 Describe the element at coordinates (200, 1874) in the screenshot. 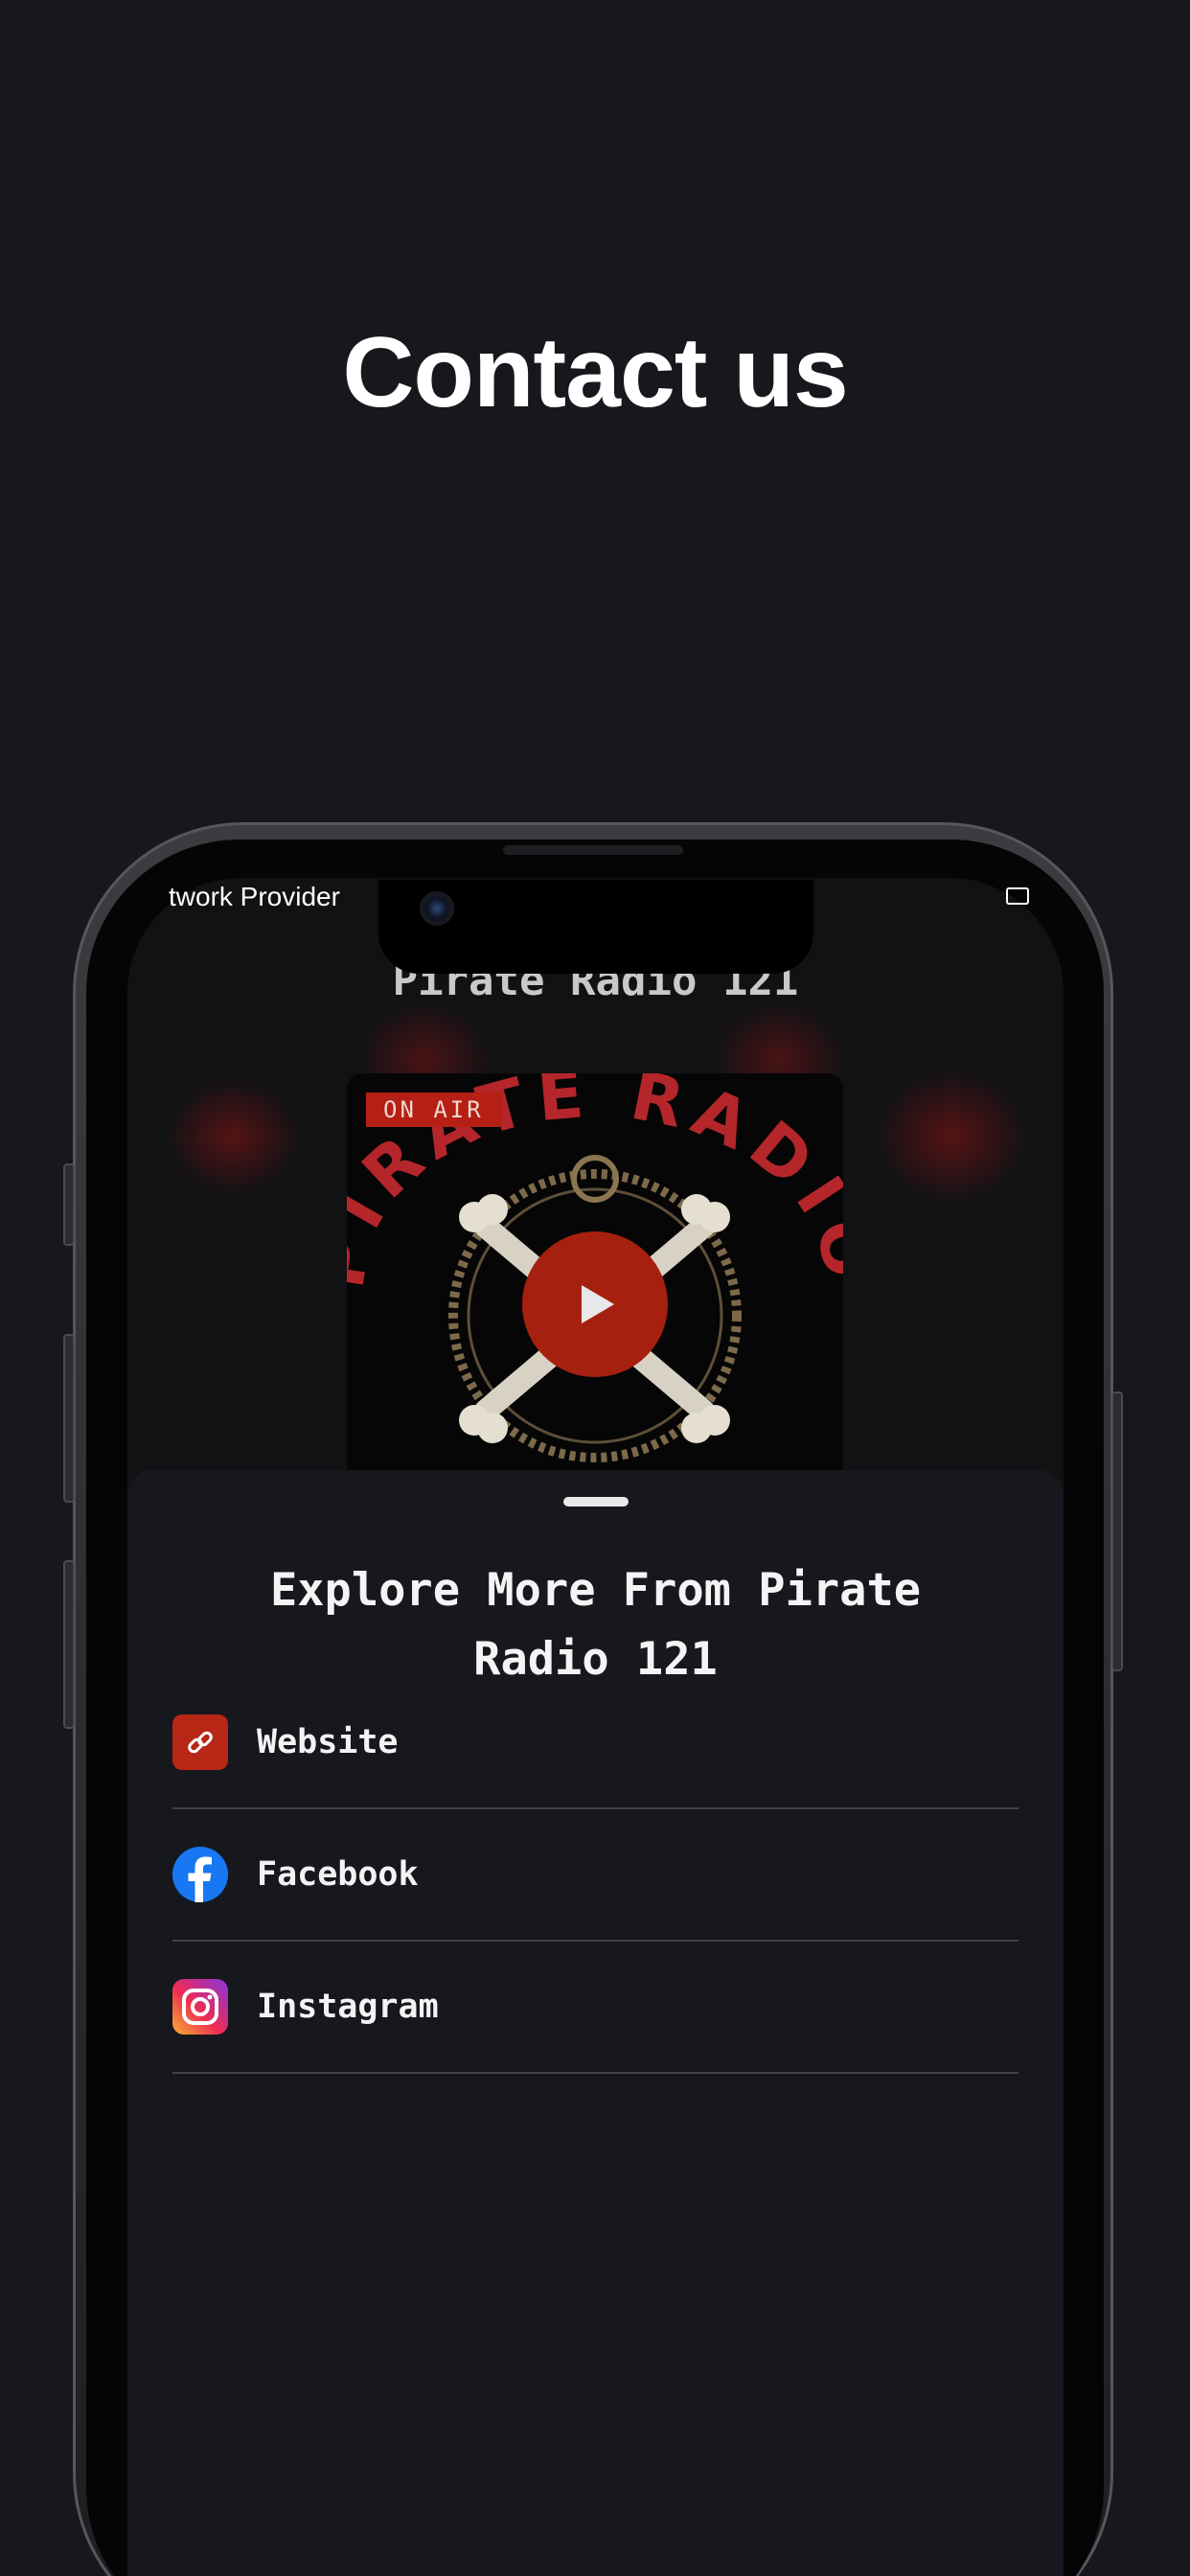

I see `facebook-icon` at that location.